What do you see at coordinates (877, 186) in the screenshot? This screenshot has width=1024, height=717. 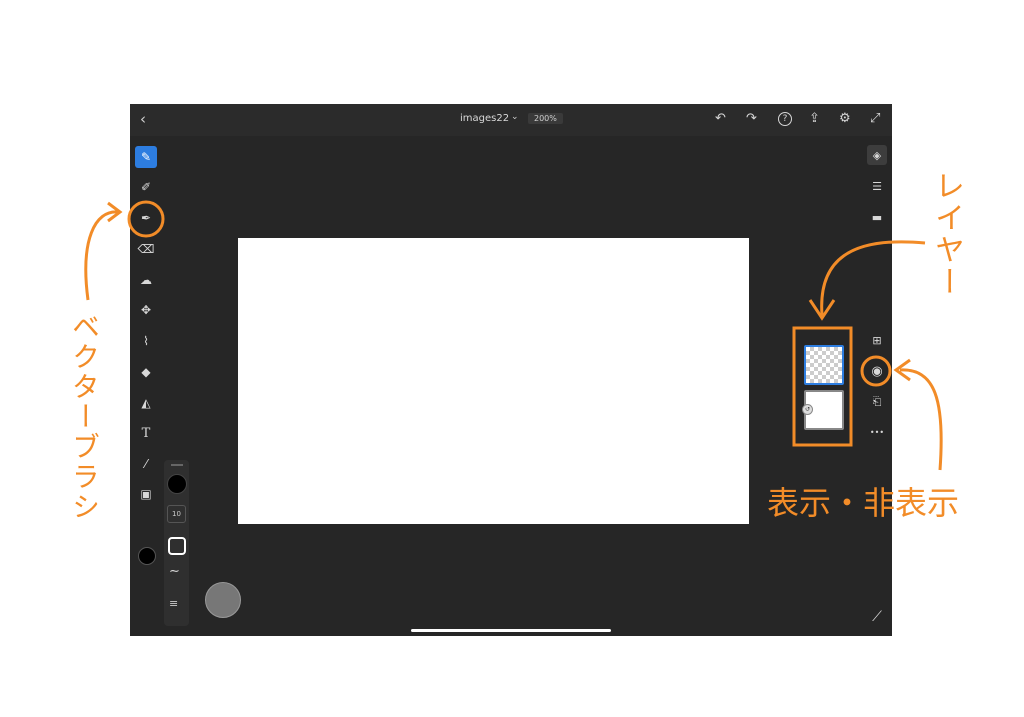 I see `adjustments-icon: ☰` at bounding box center [877, 186].